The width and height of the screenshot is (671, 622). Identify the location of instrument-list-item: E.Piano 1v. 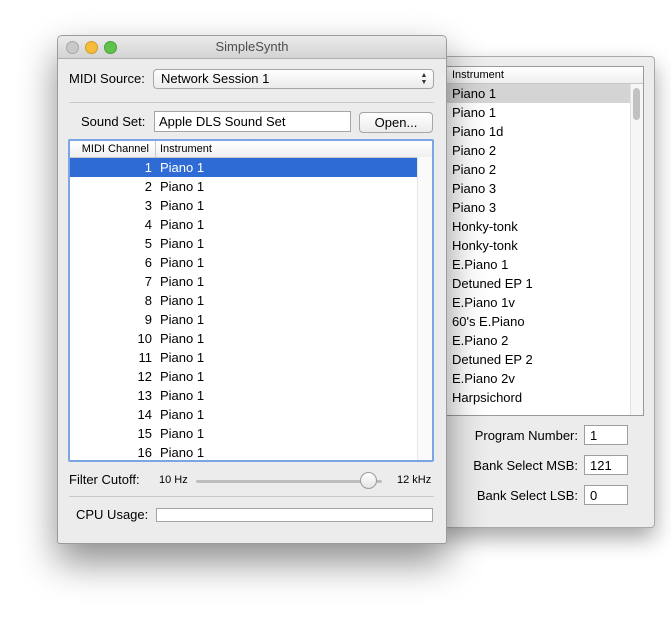
(539, 302).